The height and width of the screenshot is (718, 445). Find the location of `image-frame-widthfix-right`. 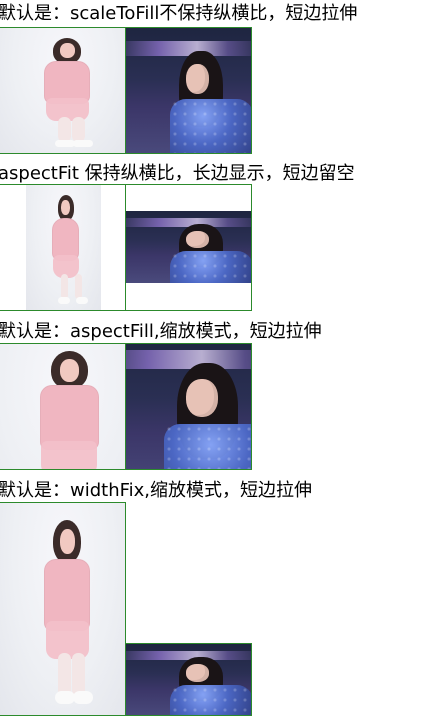

image-frame-widthfix-right is located at coordinates (188, 679).